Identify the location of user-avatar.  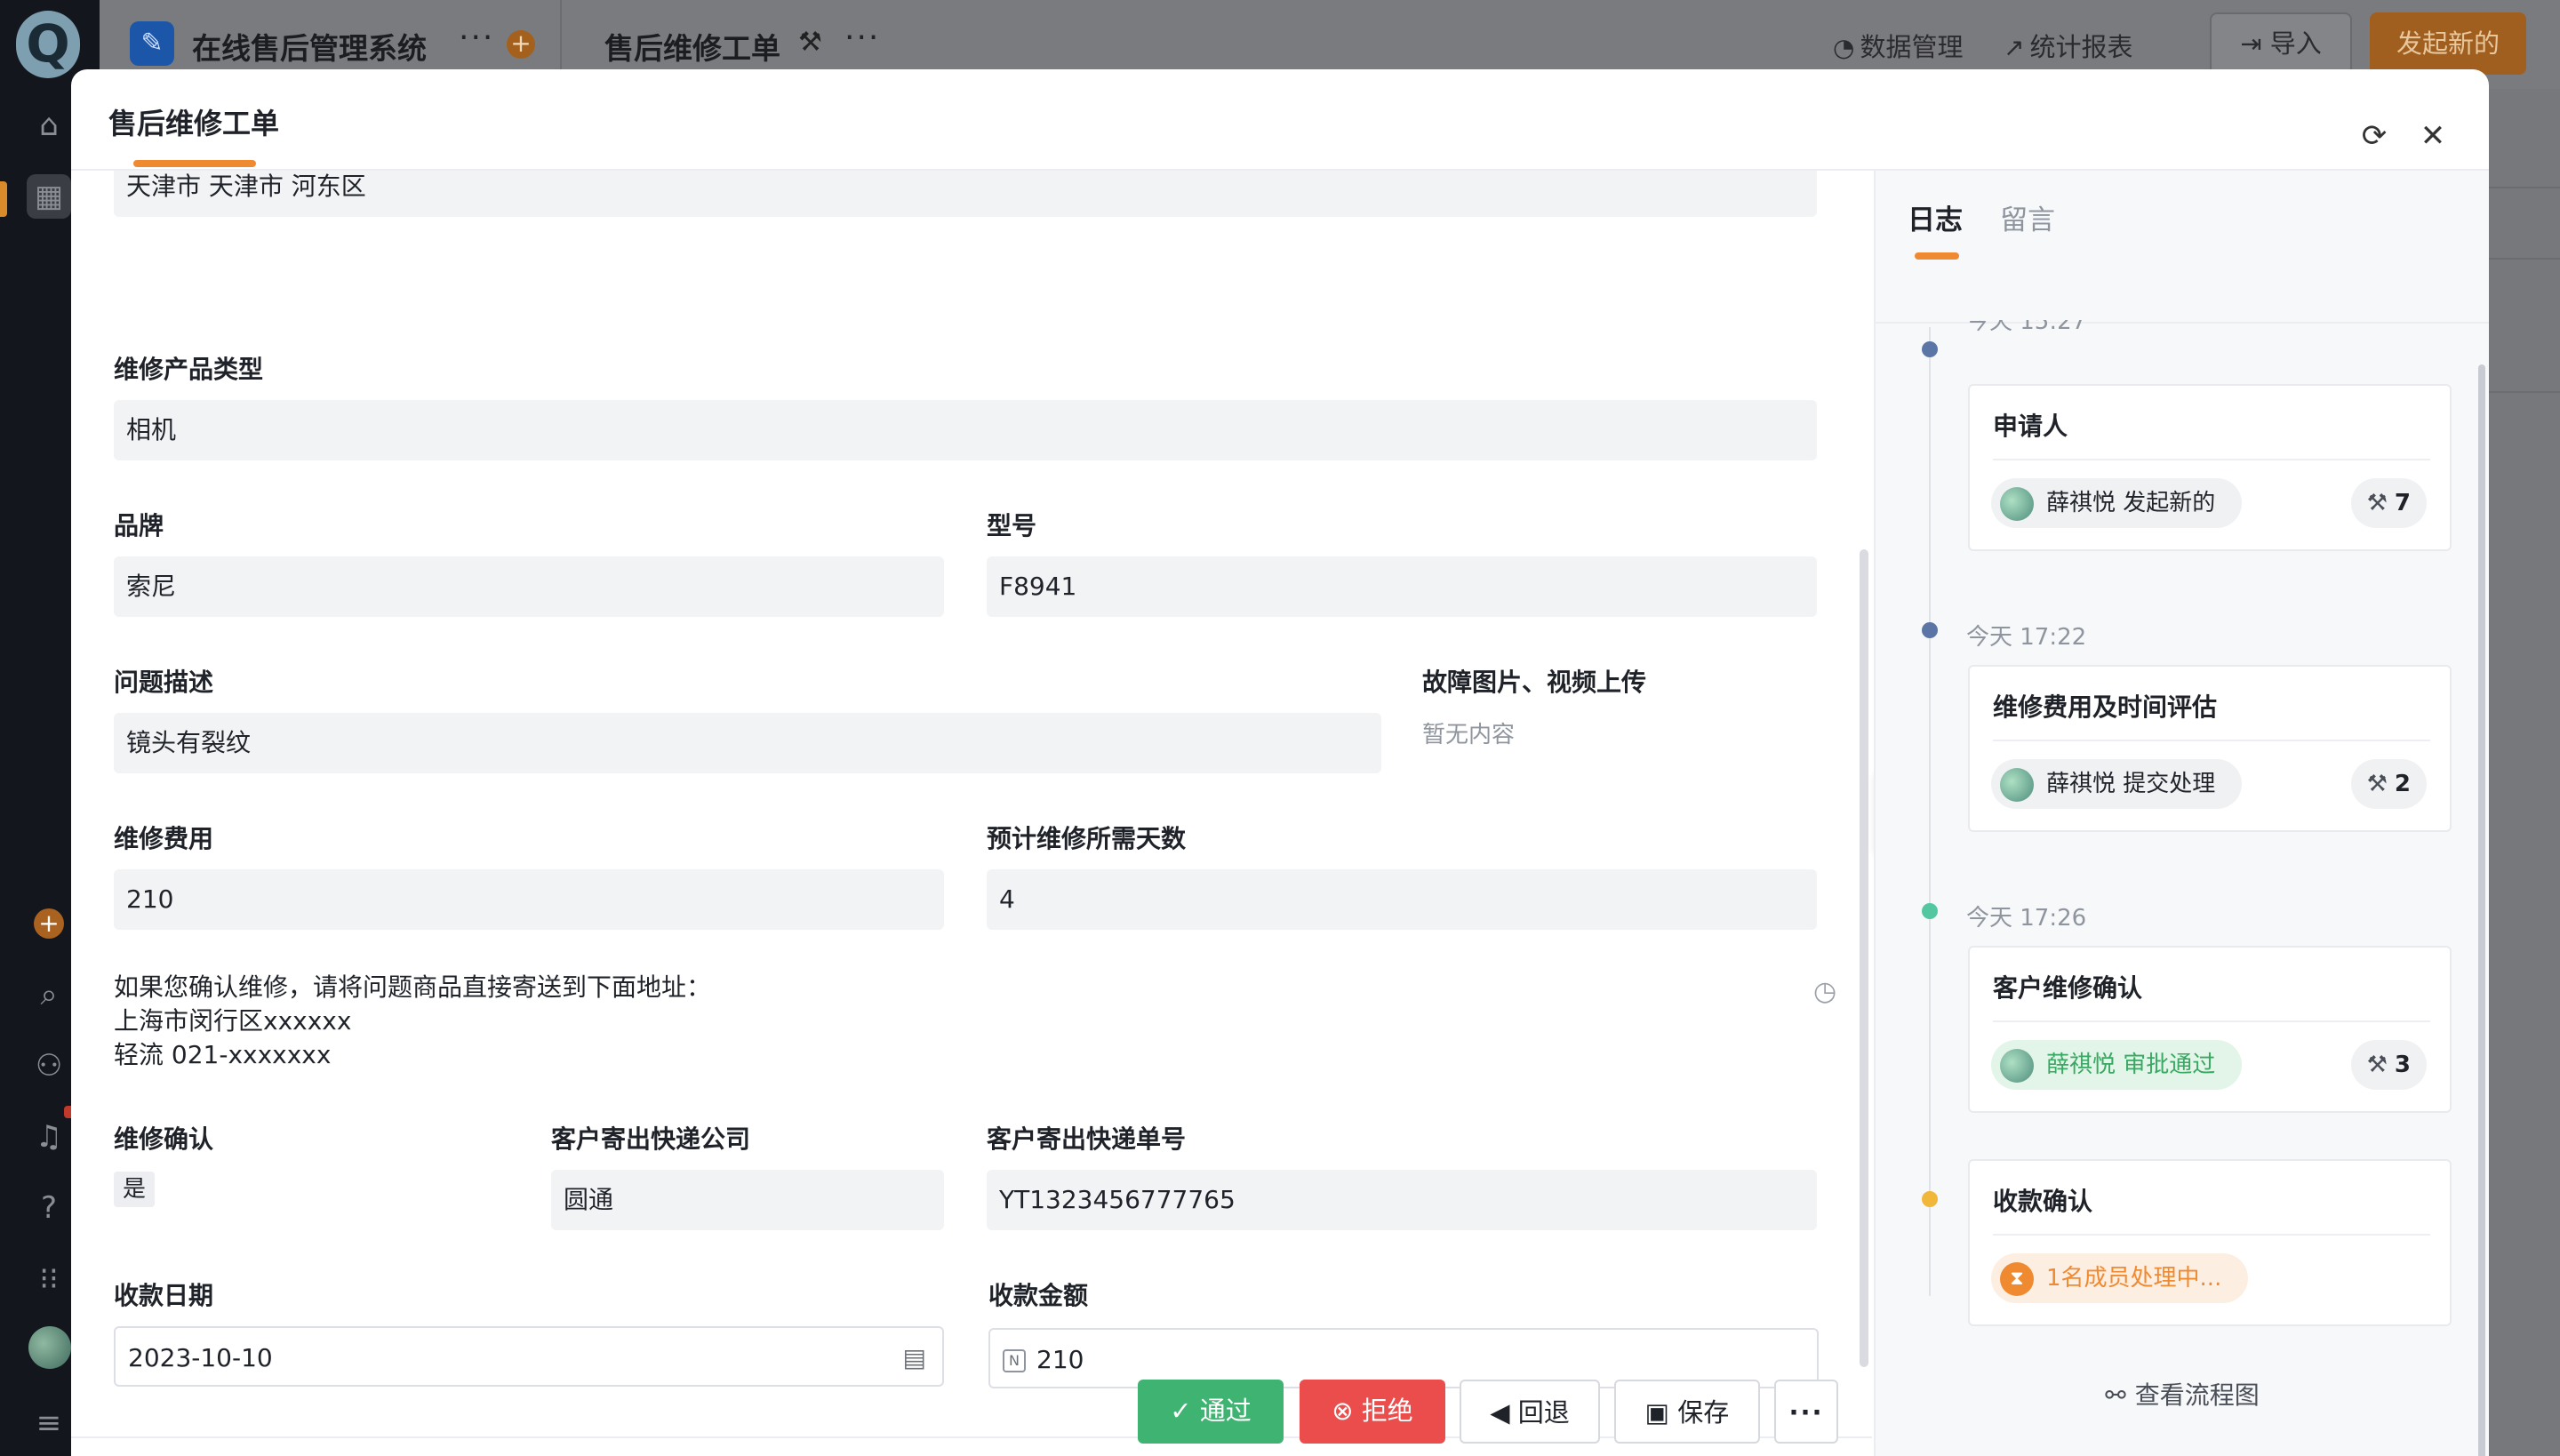
(49, 1347).